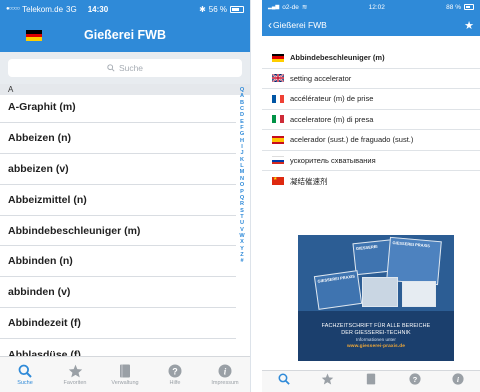 This screenshot has height=392, width=480. What do you see at coordinates (75, 382) in the screenshot?
I see `tab-label: Favoriten` at bounding box center [75, 382].